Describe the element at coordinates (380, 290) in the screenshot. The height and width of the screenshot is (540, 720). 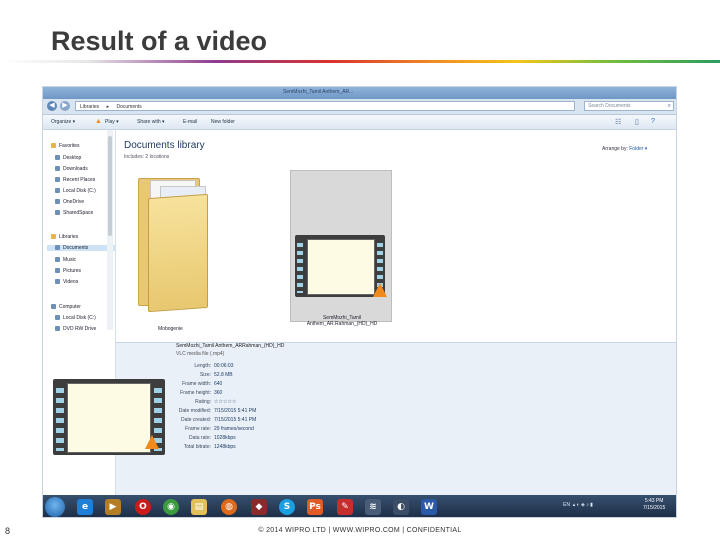
I see `vlc-cone-icon` at that location.